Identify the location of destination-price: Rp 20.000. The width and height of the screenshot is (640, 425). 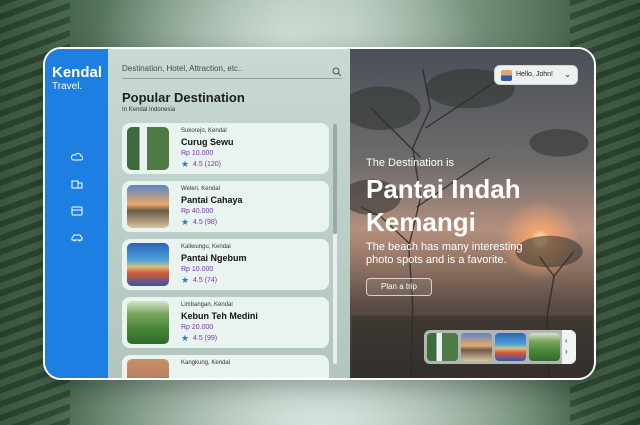
(197, 327).